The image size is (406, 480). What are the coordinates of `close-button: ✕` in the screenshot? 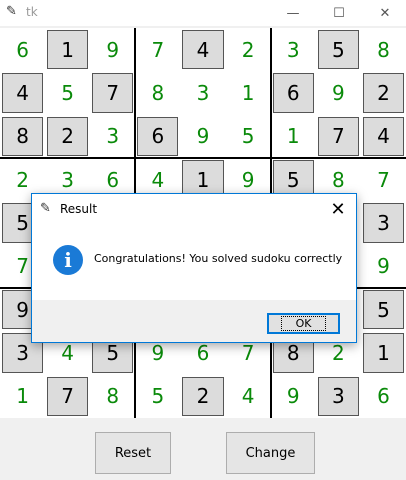 It's located at (384, 13).